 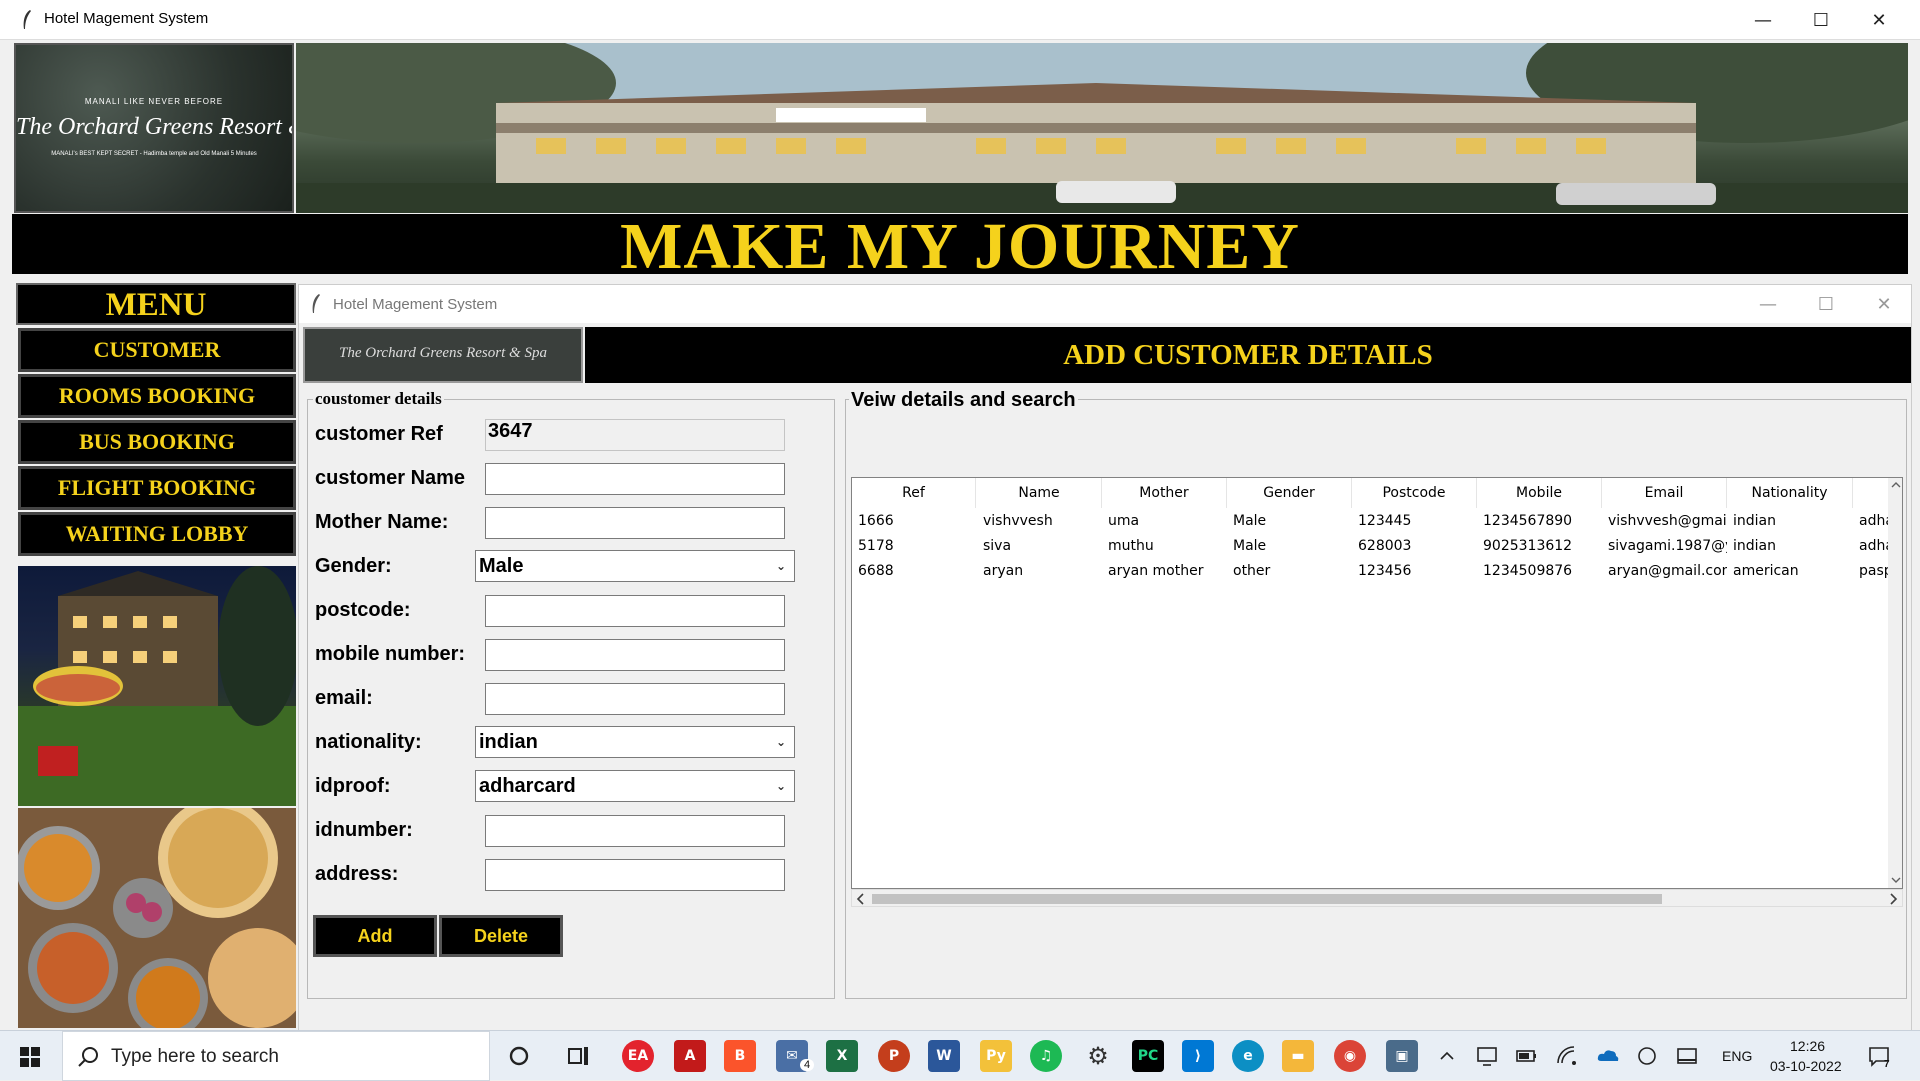 I want to click on add-customer-title: ADD CUSTOMER DETAILS, so click(x=1248, y=355).